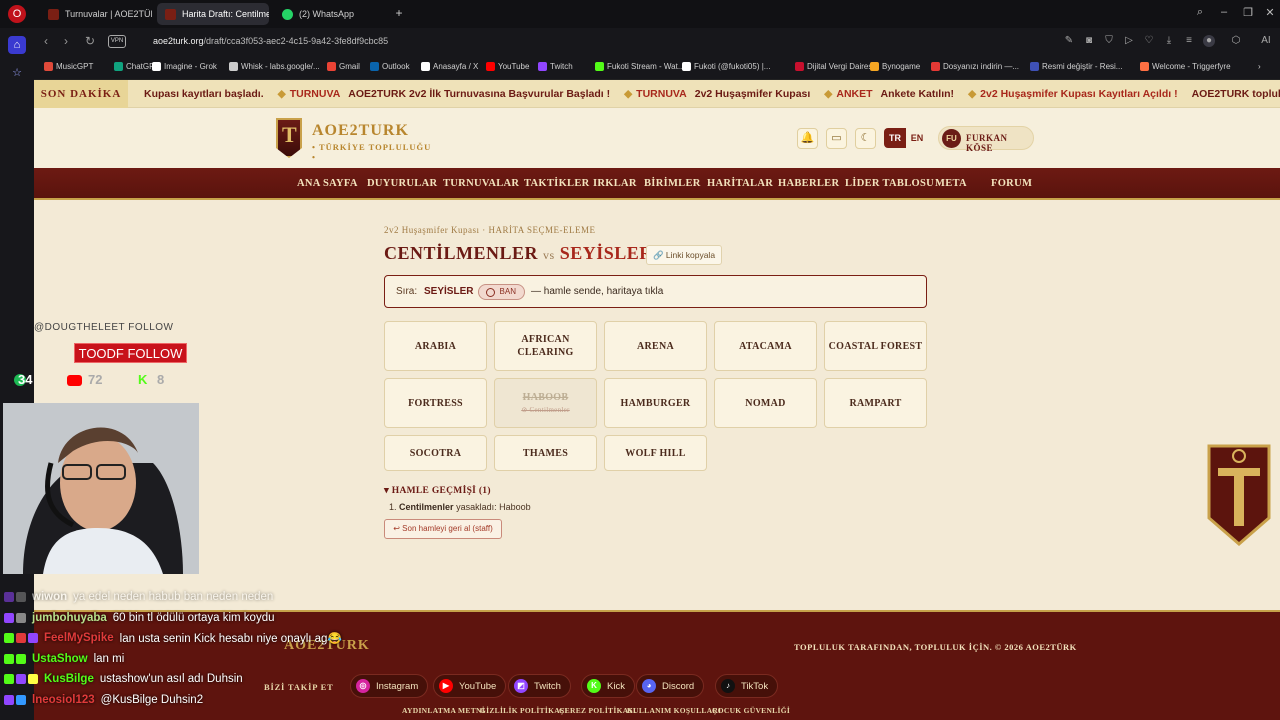  Describe the element at coordinates (33, 638) in the screenshot. I see `chat-badge-icon` at that location.